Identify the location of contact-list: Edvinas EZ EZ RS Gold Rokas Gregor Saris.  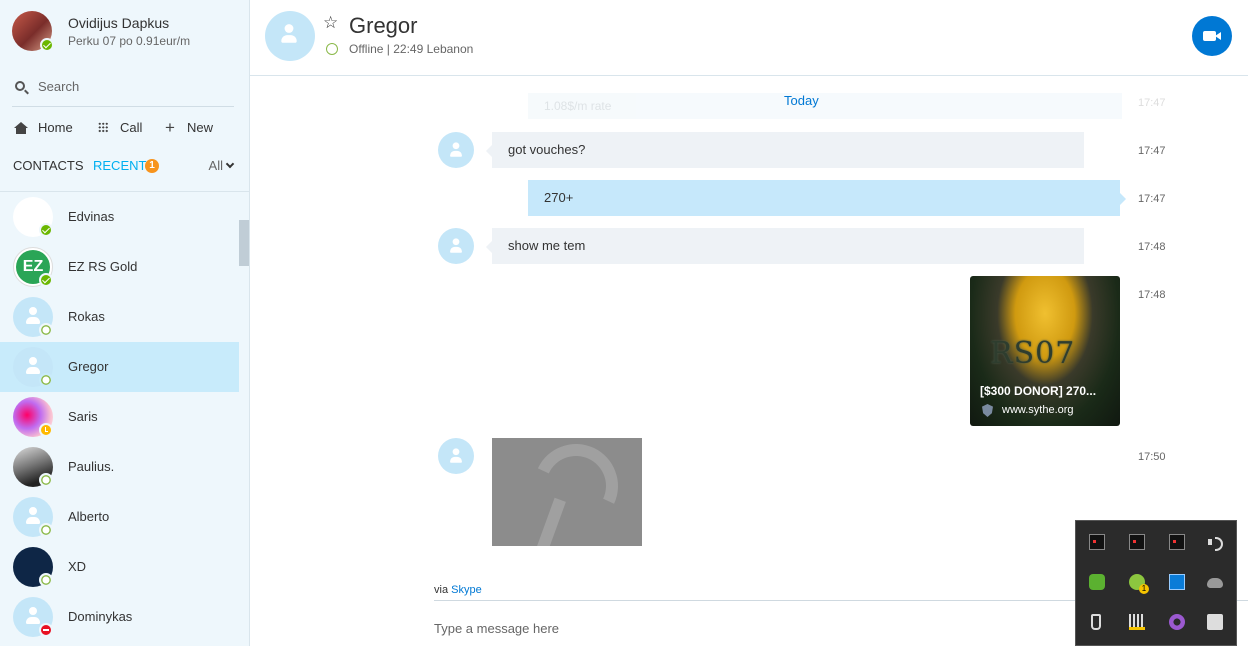
(119, 417).